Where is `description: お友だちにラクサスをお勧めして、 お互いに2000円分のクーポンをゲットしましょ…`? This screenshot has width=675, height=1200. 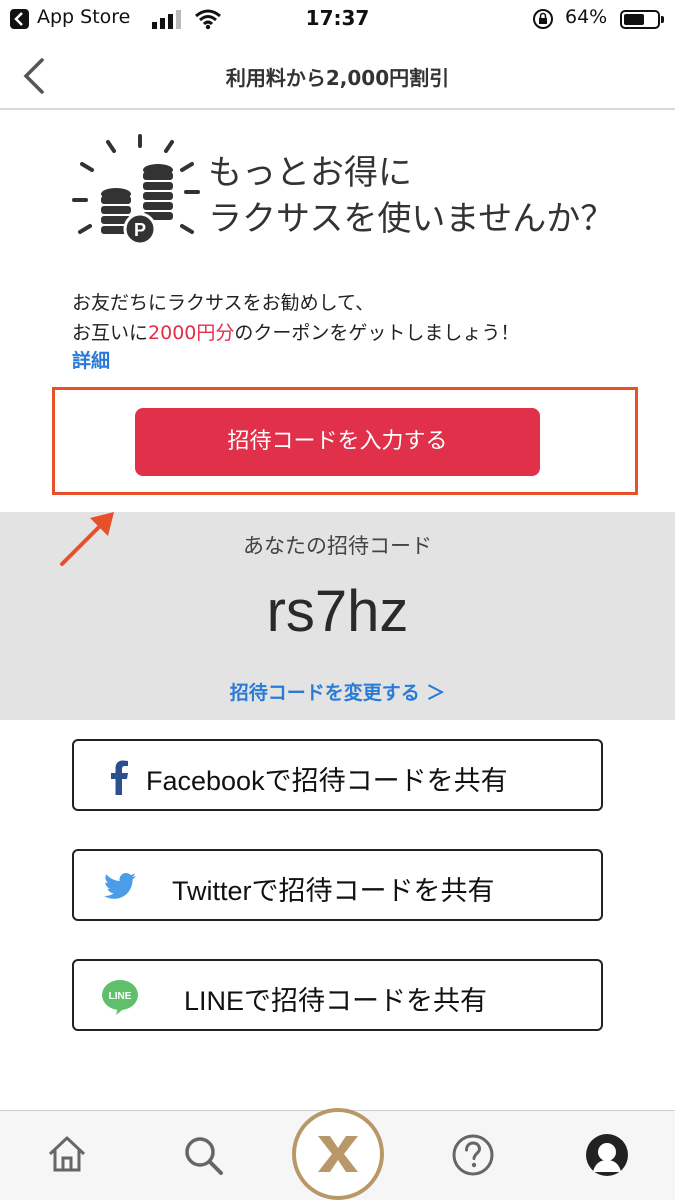 description: お友だちにラクサスをお勧めして、 お互いに2000円分のクーポンをゲットしましょ… is located at coordinates (295, 318).